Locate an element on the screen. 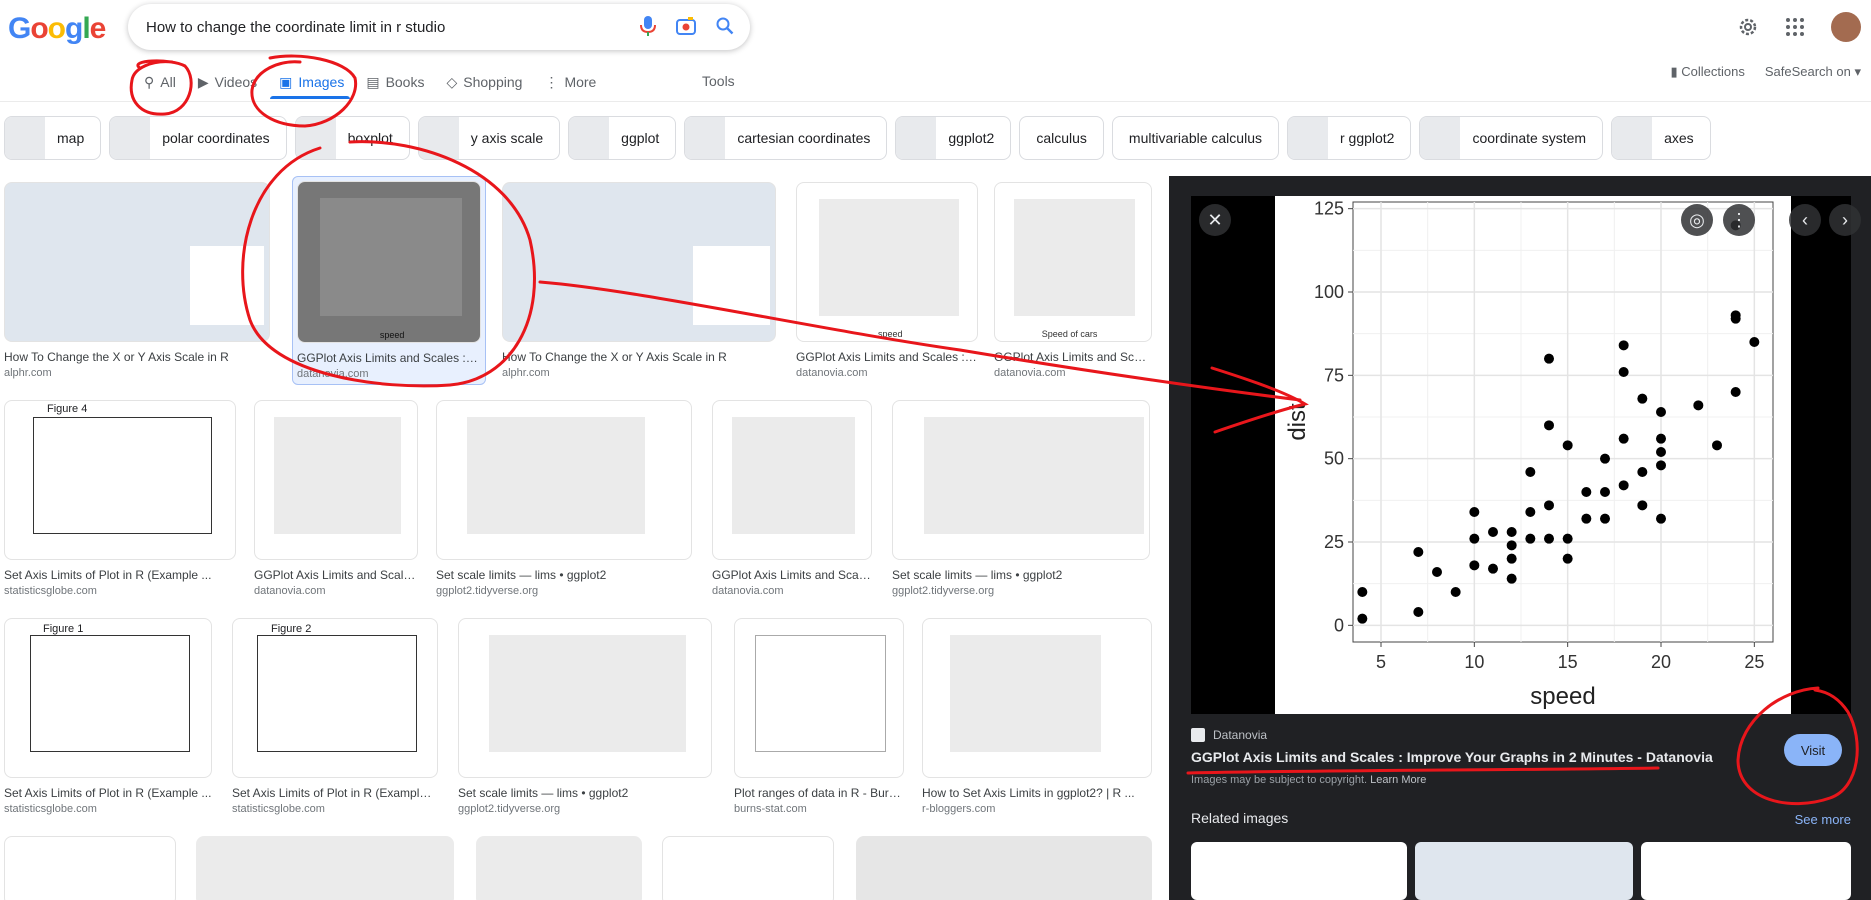 The image size is (1871, 900). chip-cartesian-coordinates: cartesian coordinates is located at coordinates (786, 138).